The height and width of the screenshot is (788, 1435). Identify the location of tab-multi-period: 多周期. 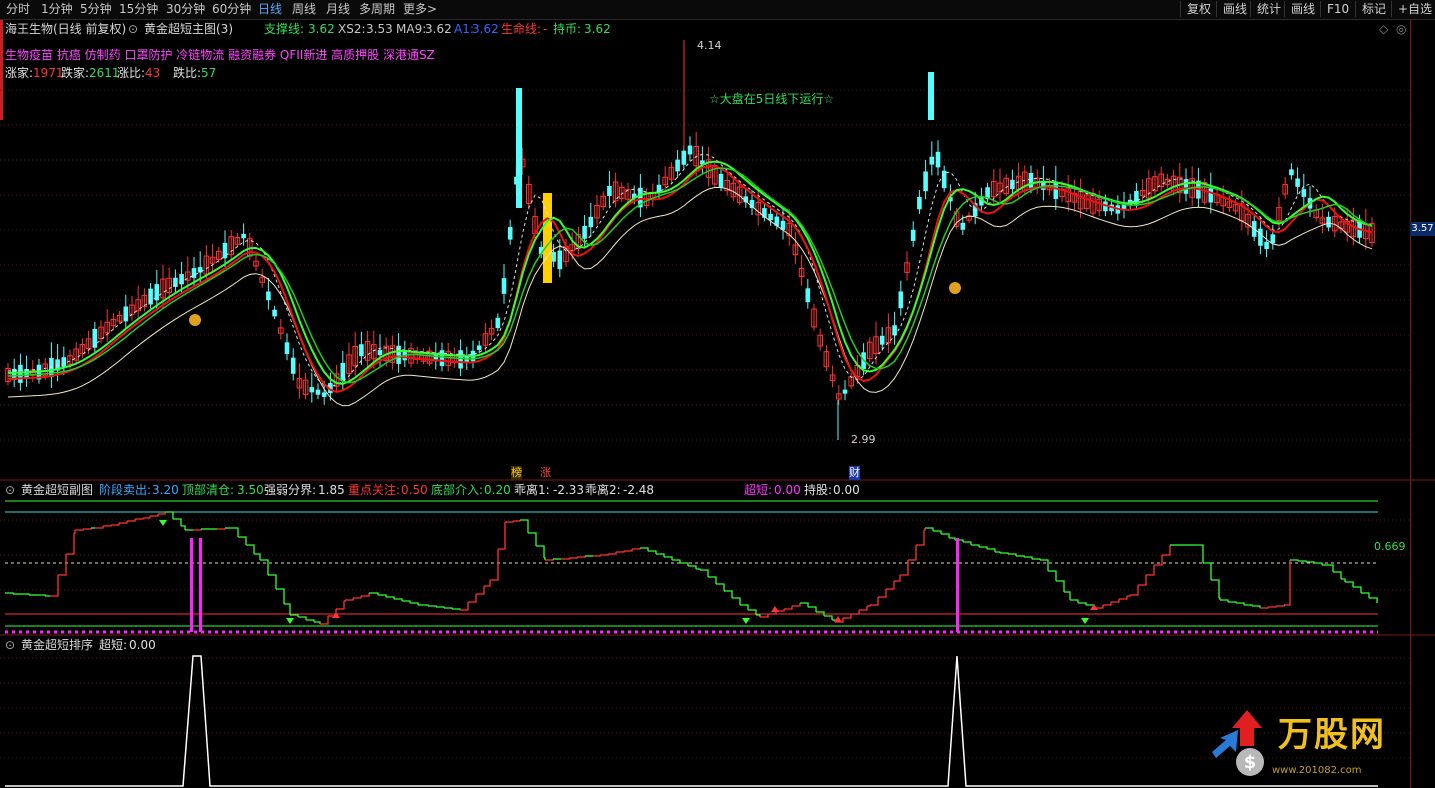
(377, 9).